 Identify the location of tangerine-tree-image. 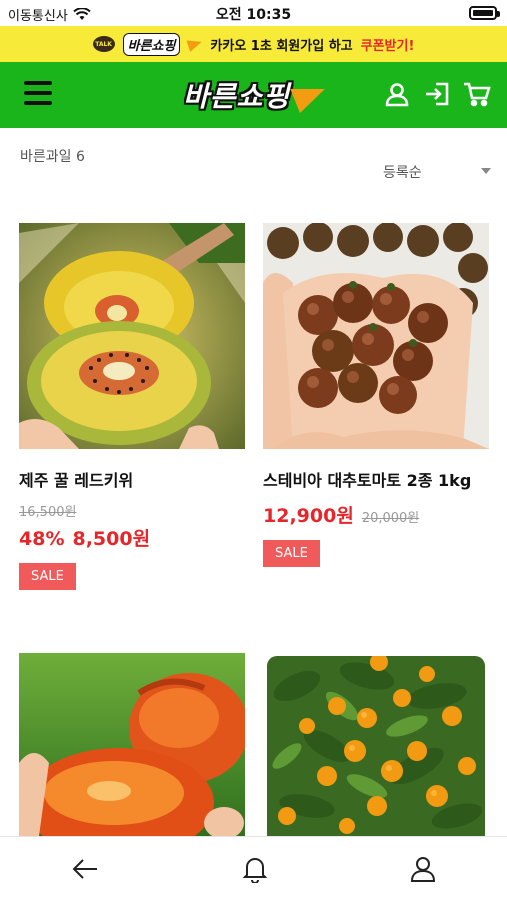
(376, 746).